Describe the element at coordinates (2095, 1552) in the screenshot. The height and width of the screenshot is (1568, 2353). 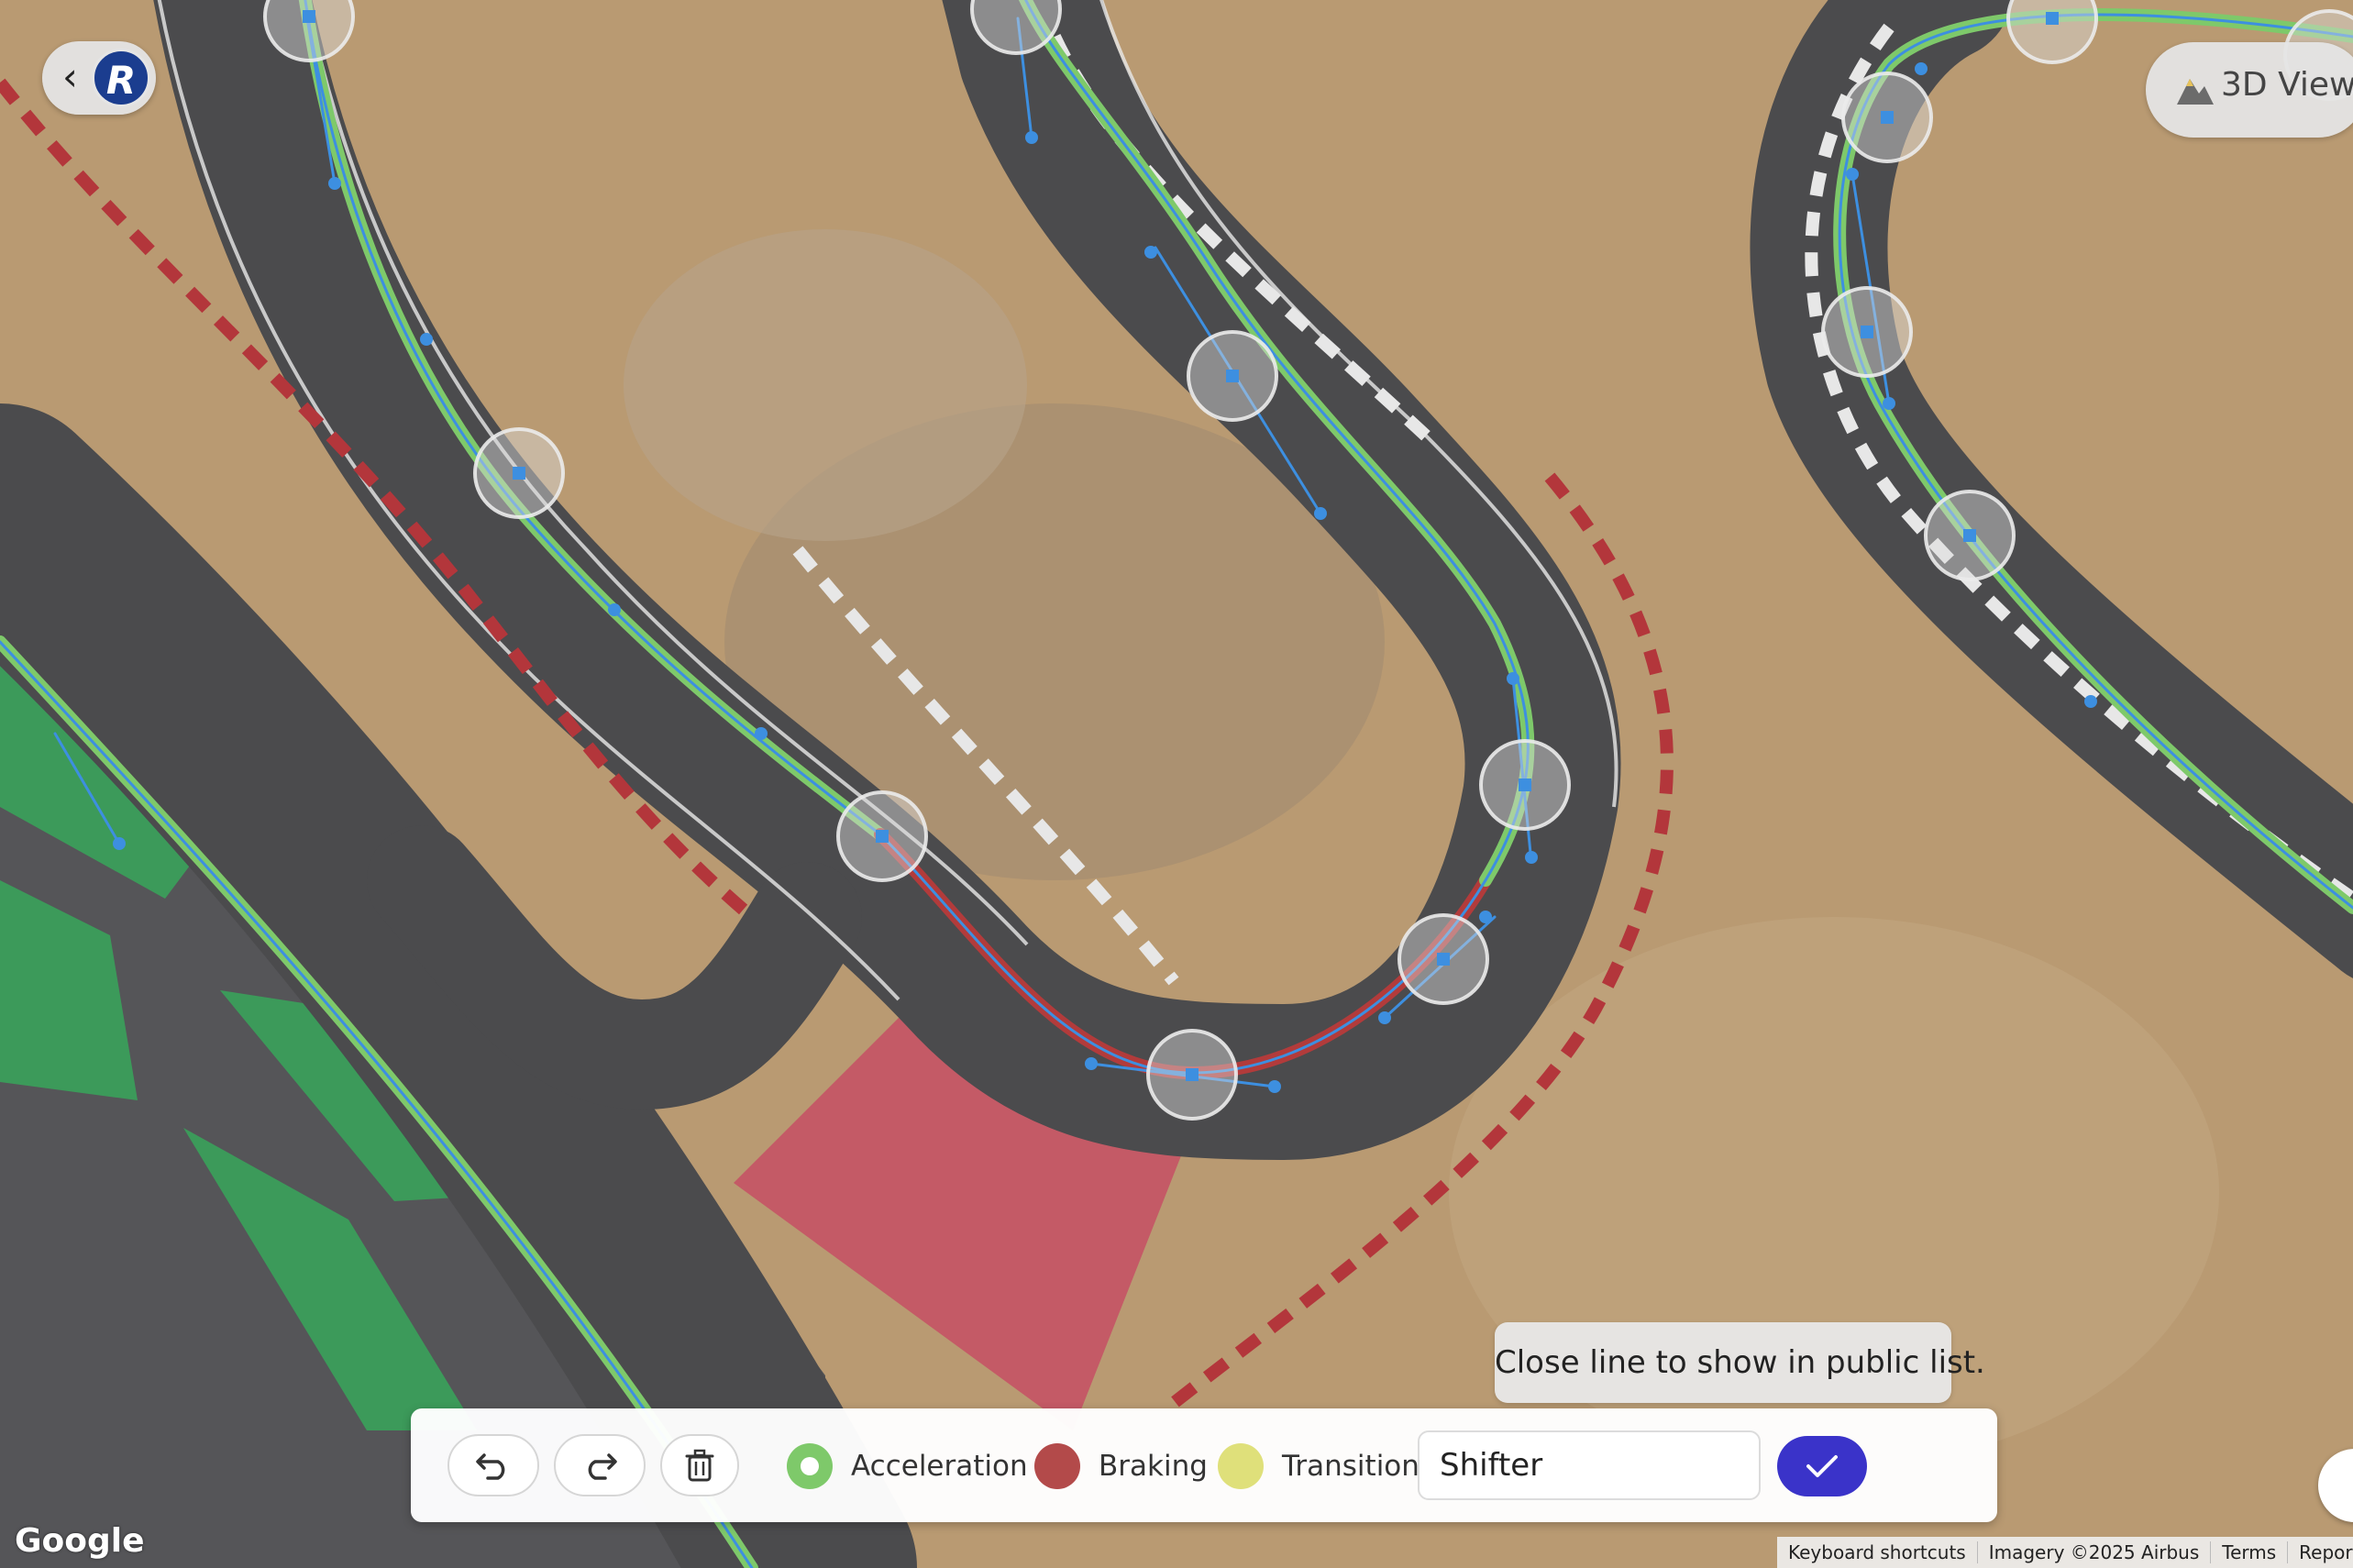
I see `imagery-credit: Imagery ©2025 Airbus` at that location.